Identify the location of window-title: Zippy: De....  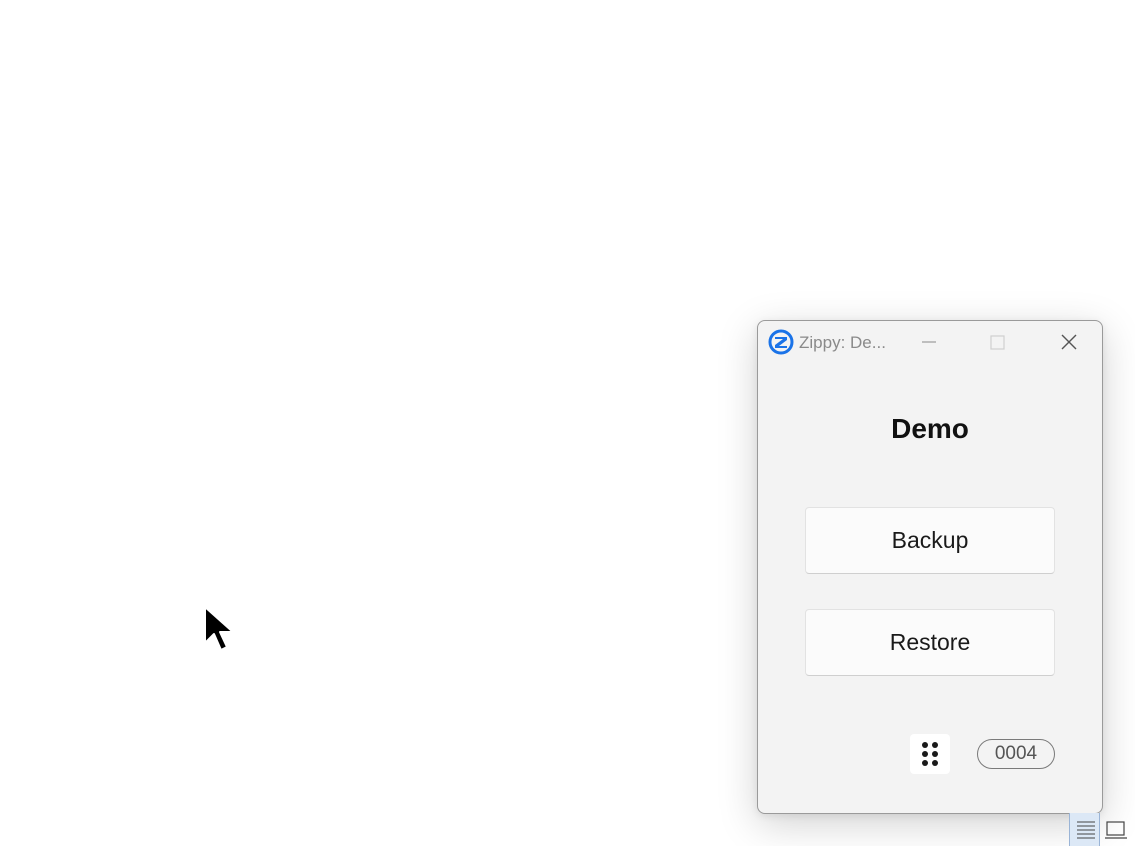
(842, 342).